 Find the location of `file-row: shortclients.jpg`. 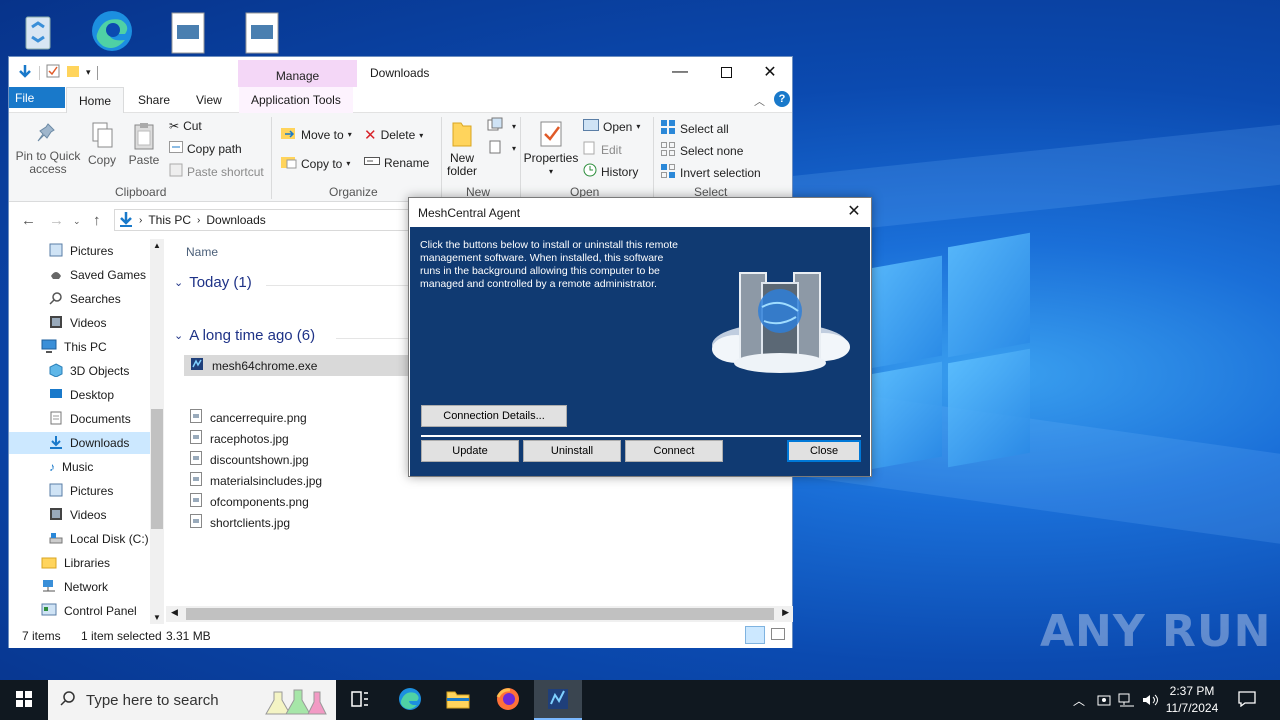

file-row: shortclients.jpg is located at coordinates (299, 522).